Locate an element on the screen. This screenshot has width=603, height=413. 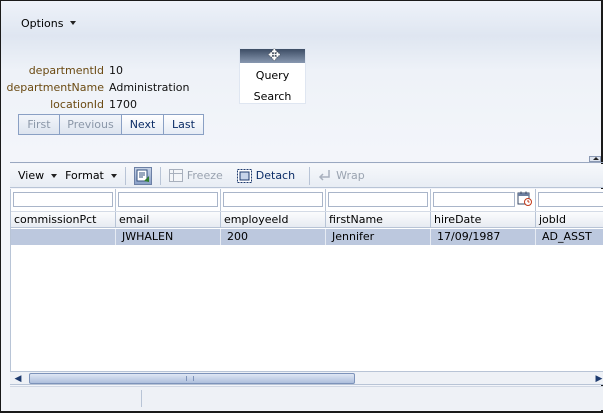
next-button: Next is located at coordinates (143, 124).